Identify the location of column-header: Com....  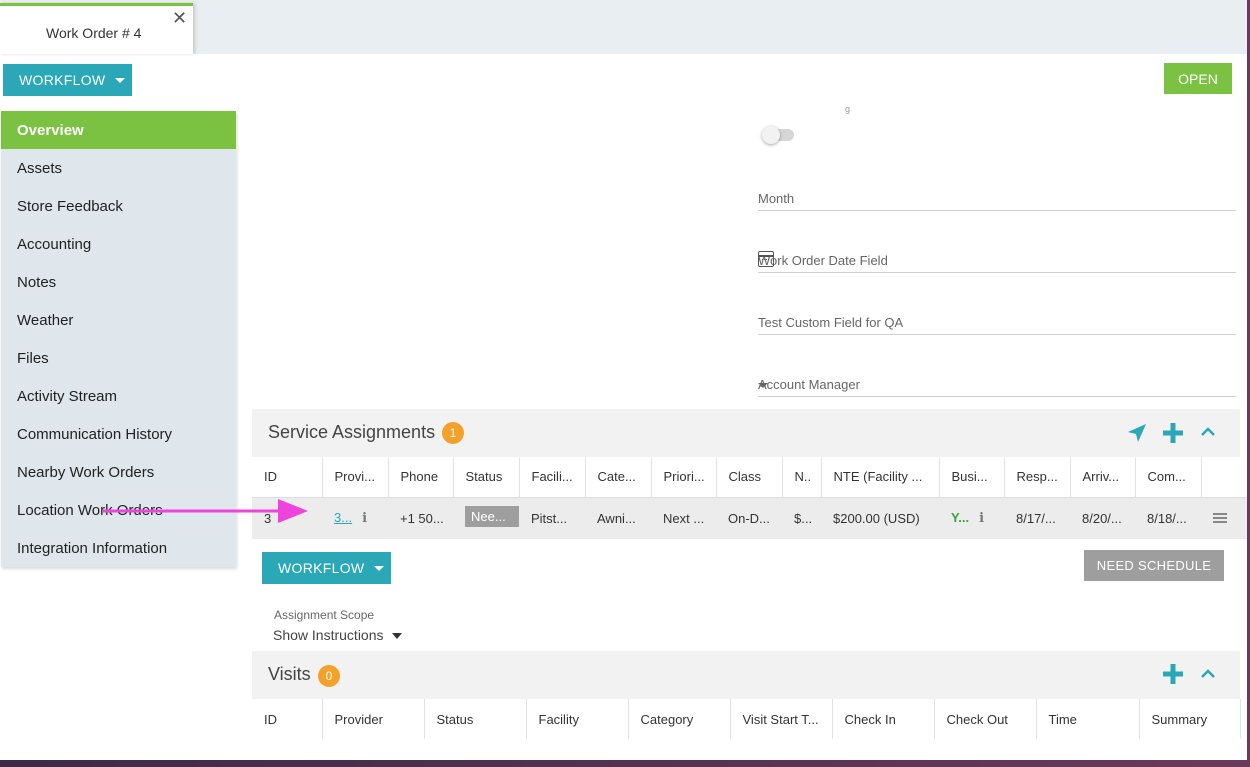
(1168, 477).